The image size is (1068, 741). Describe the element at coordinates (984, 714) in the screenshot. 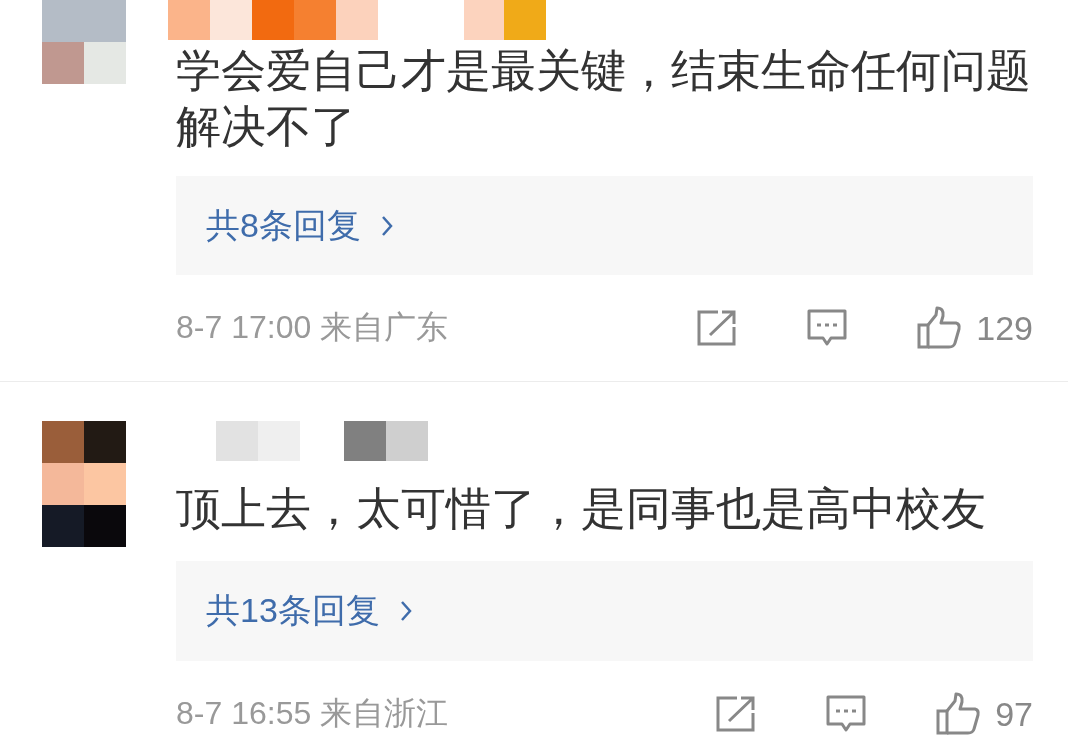

I see `like-button: 97` at that location.